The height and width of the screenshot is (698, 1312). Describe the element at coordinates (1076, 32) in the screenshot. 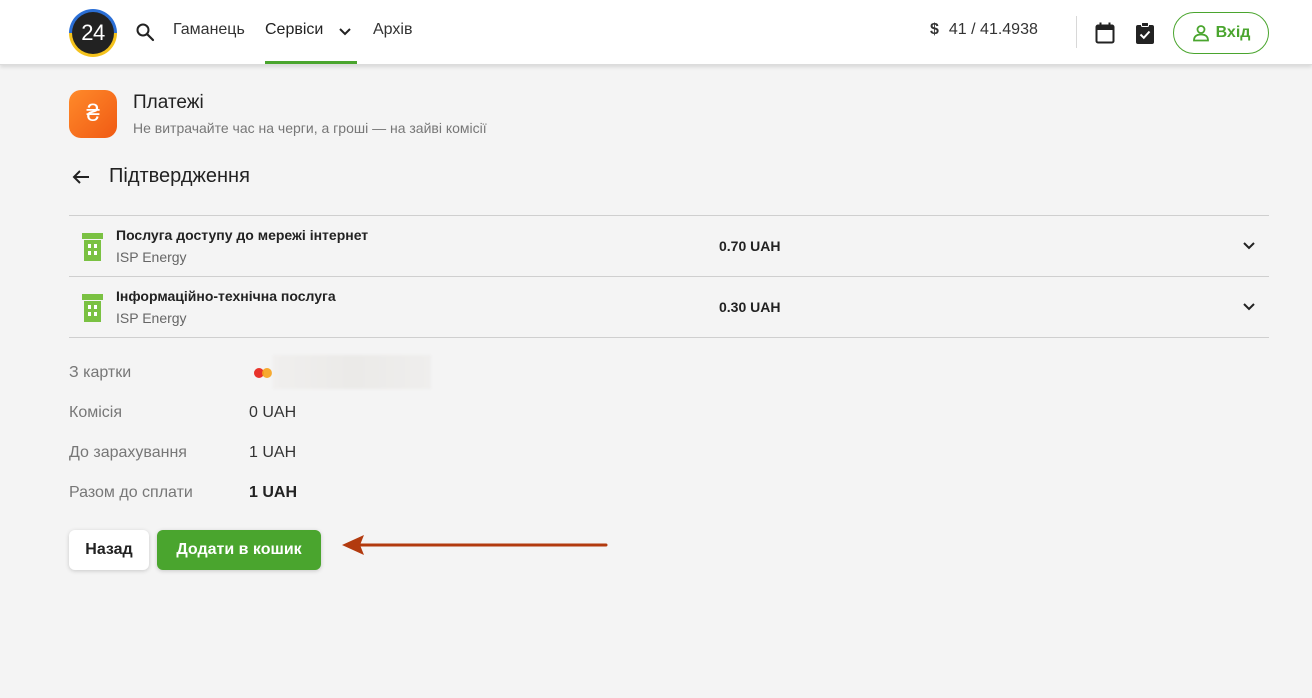

I see `header-divider` at that location.